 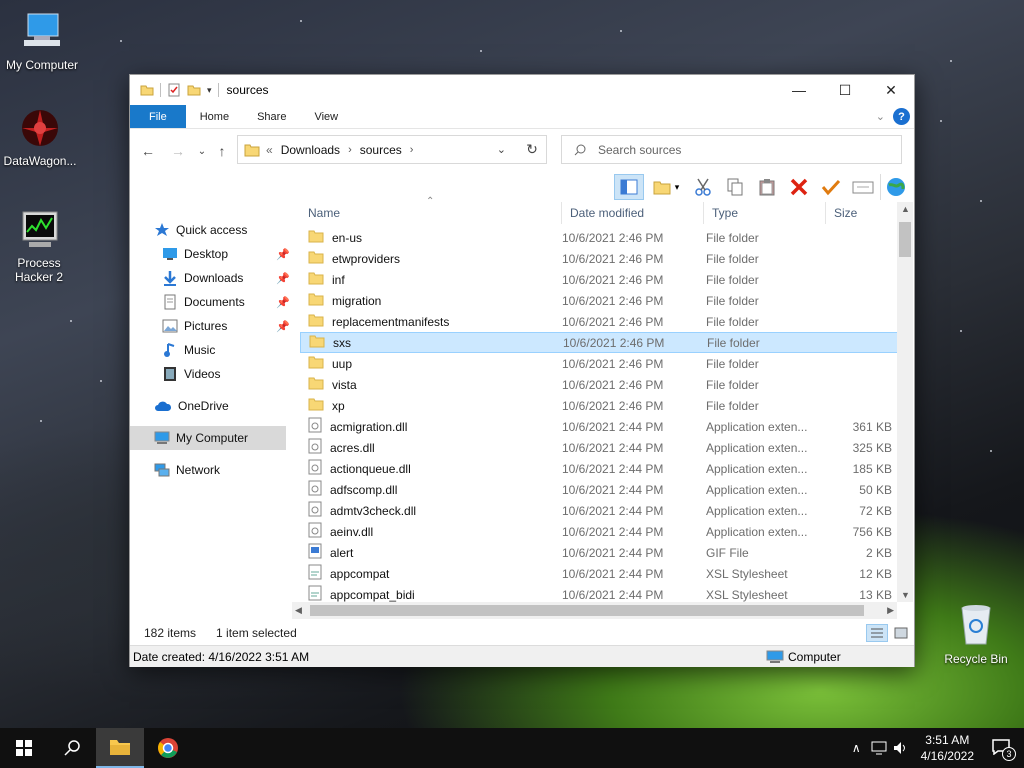 What do you see at coordinates (877, 633) in the screenshot?
I see `details-view-button` at bounding box center [877, 633].